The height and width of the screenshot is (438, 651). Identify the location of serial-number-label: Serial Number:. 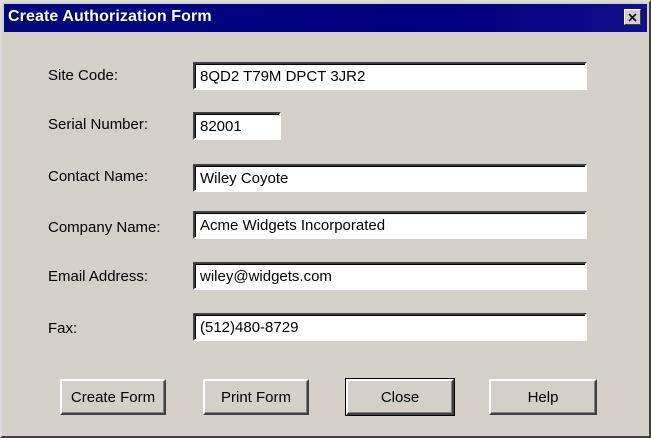
(98, 124).